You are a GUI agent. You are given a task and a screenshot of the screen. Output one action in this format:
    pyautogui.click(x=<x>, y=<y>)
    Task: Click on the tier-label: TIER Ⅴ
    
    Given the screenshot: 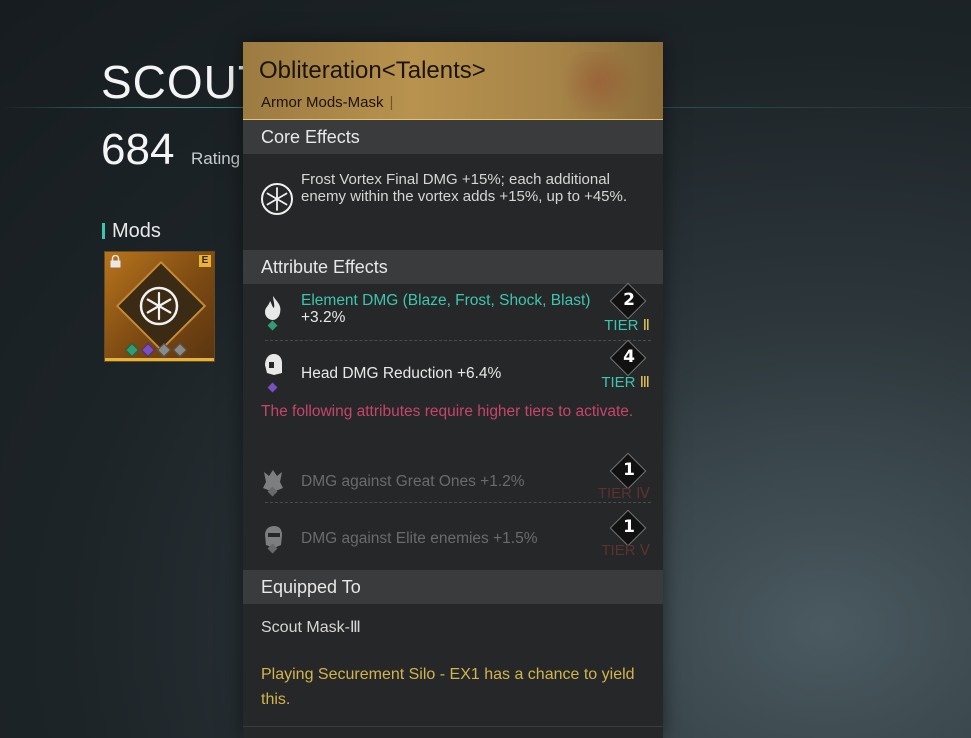 What is the action you would take?
    pyautogui.click(x=625, y=550)
    